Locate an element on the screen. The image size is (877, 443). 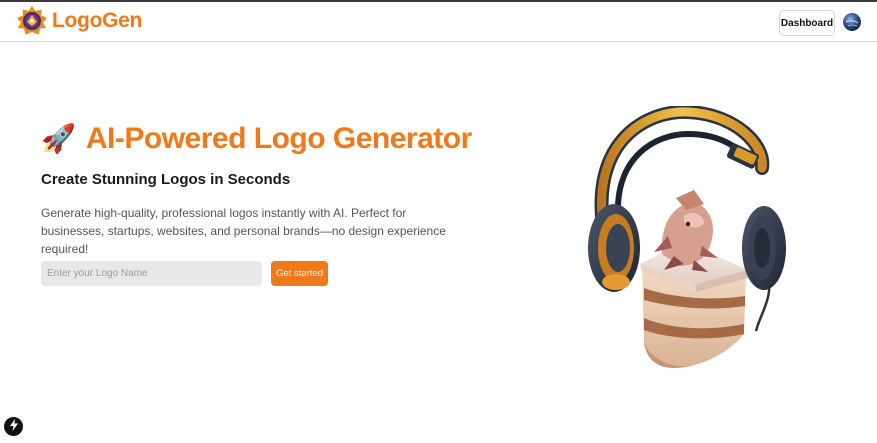
get-started-button: Get started is located at coordinates (299, 273).